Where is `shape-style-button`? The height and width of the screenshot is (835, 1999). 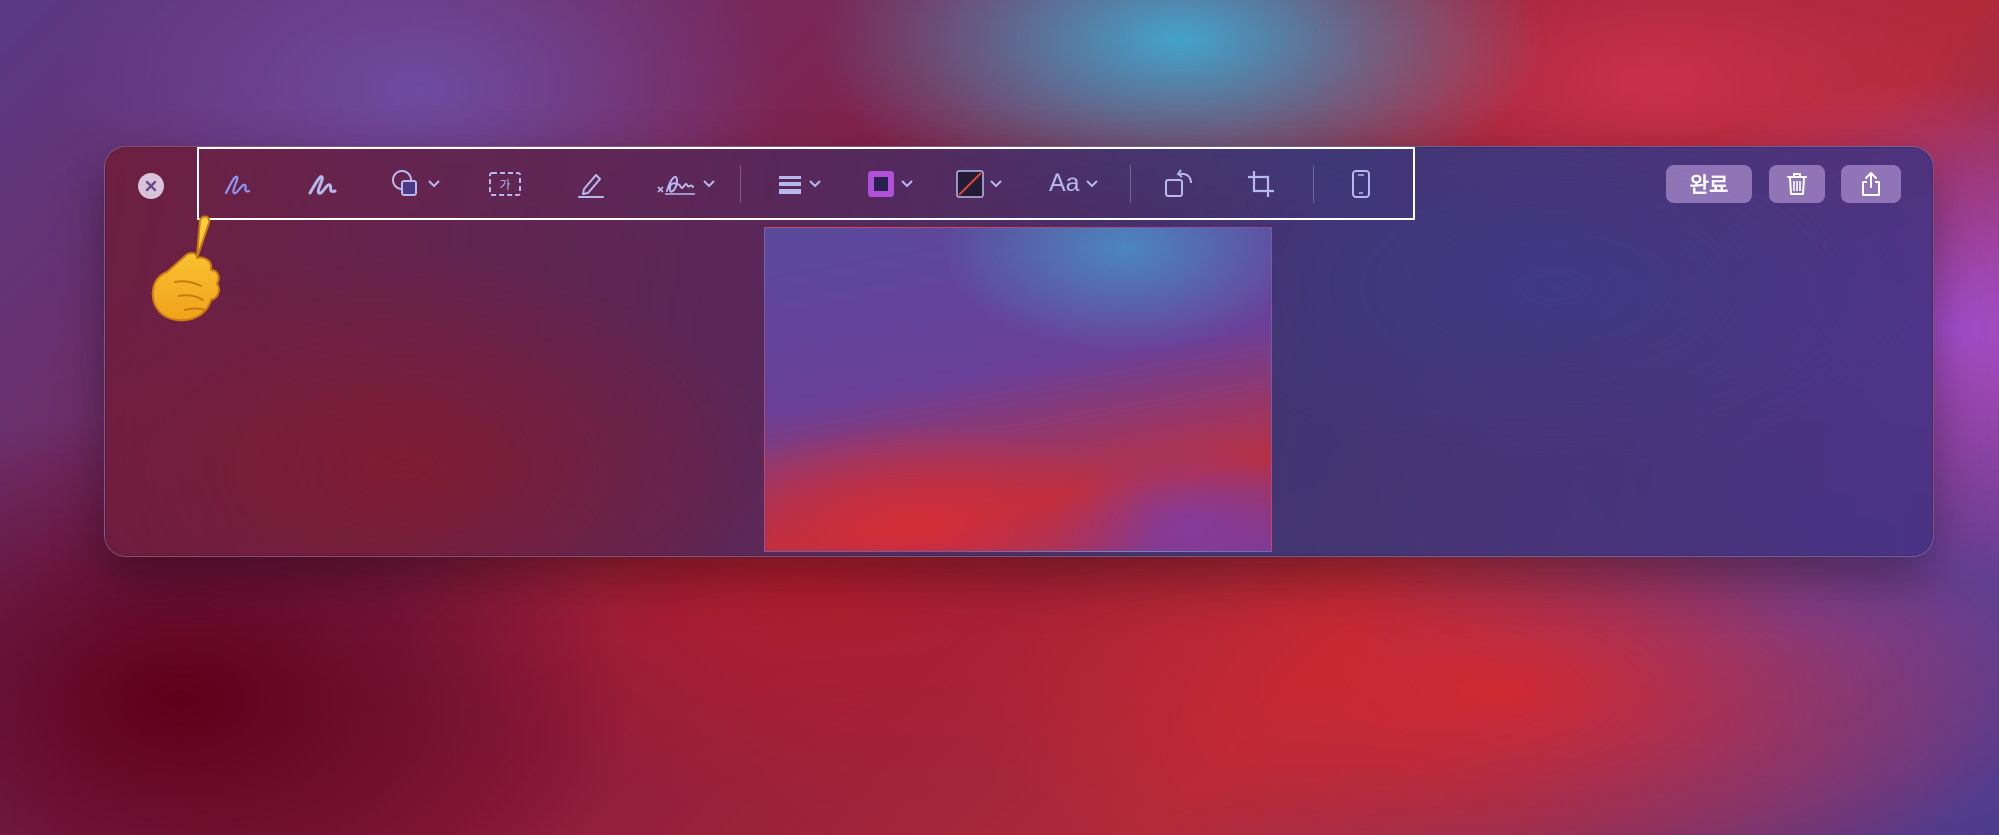
shape-style-button is located at coordinates (799, 183).